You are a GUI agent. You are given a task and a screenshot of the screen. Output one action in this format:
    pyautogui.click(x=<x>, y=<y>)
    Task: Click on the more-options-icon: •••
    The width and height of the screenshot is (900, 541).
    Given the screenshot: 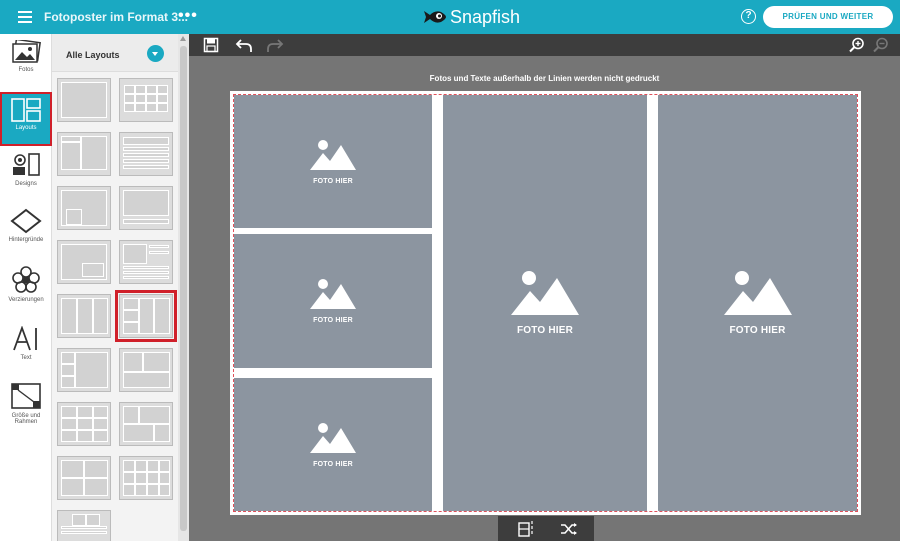 What is the action you would take?
    pyautogui.click(x=188, y=16)
    